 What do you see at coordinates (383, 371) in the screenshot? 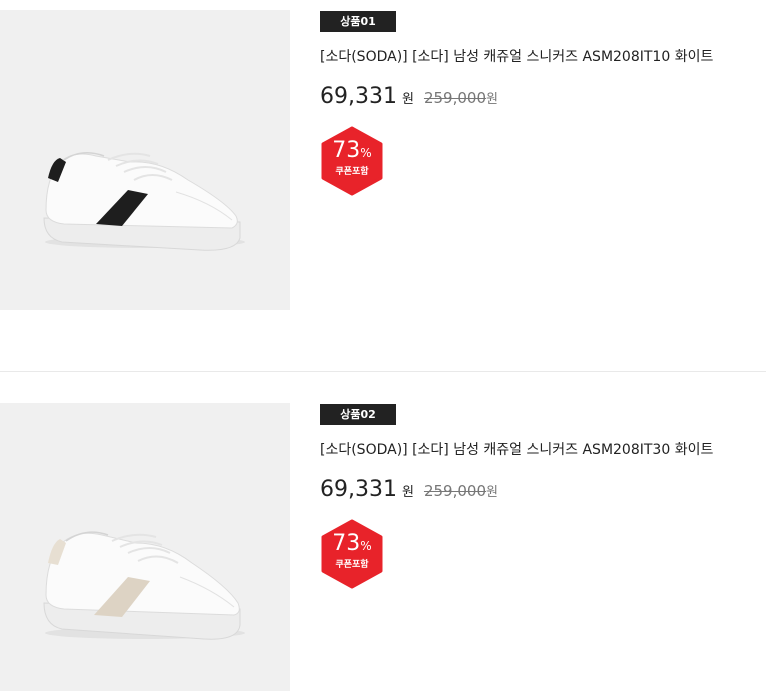
I see `divider` at bounding box center [383, 371].